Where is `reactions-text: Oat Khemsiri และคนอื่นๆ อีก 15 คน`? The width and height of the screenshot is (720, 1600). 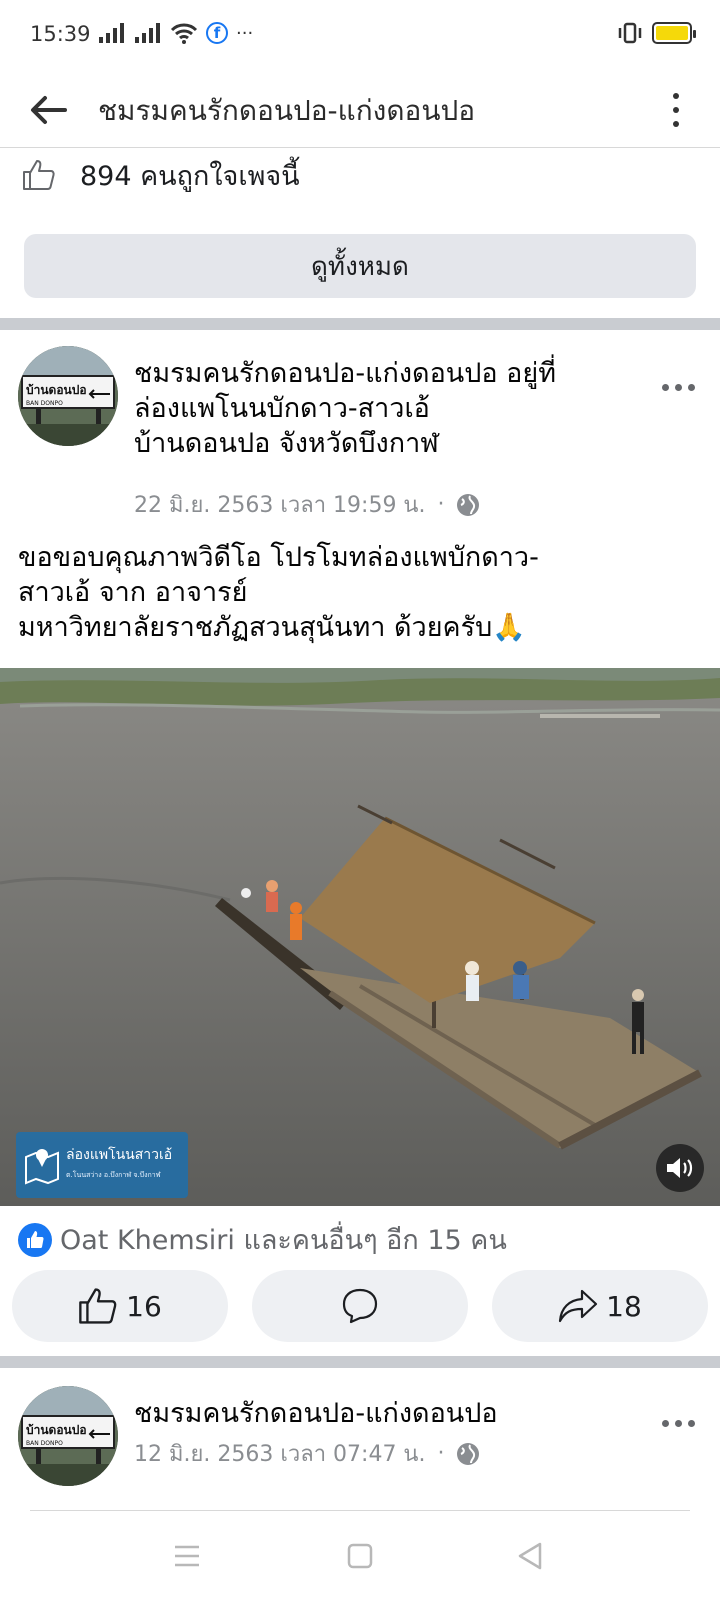
reactions-text: Oat Khemsiri และคนอื่นๆ อีก 15 คน is located at coordinates (283, 1240).